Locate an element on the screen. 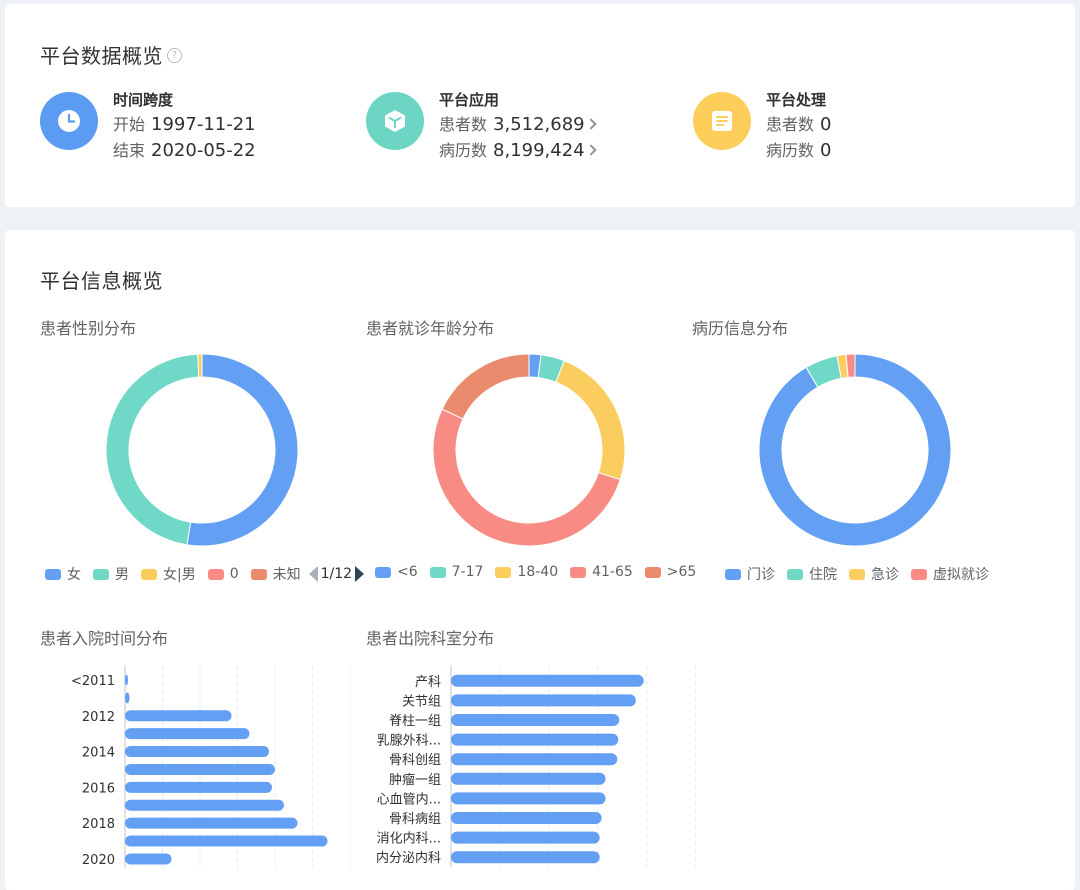 Image resolution: width=1080 pixels, height=890 pixels. stat-label: 结束 is located at coordinates (129, 150).